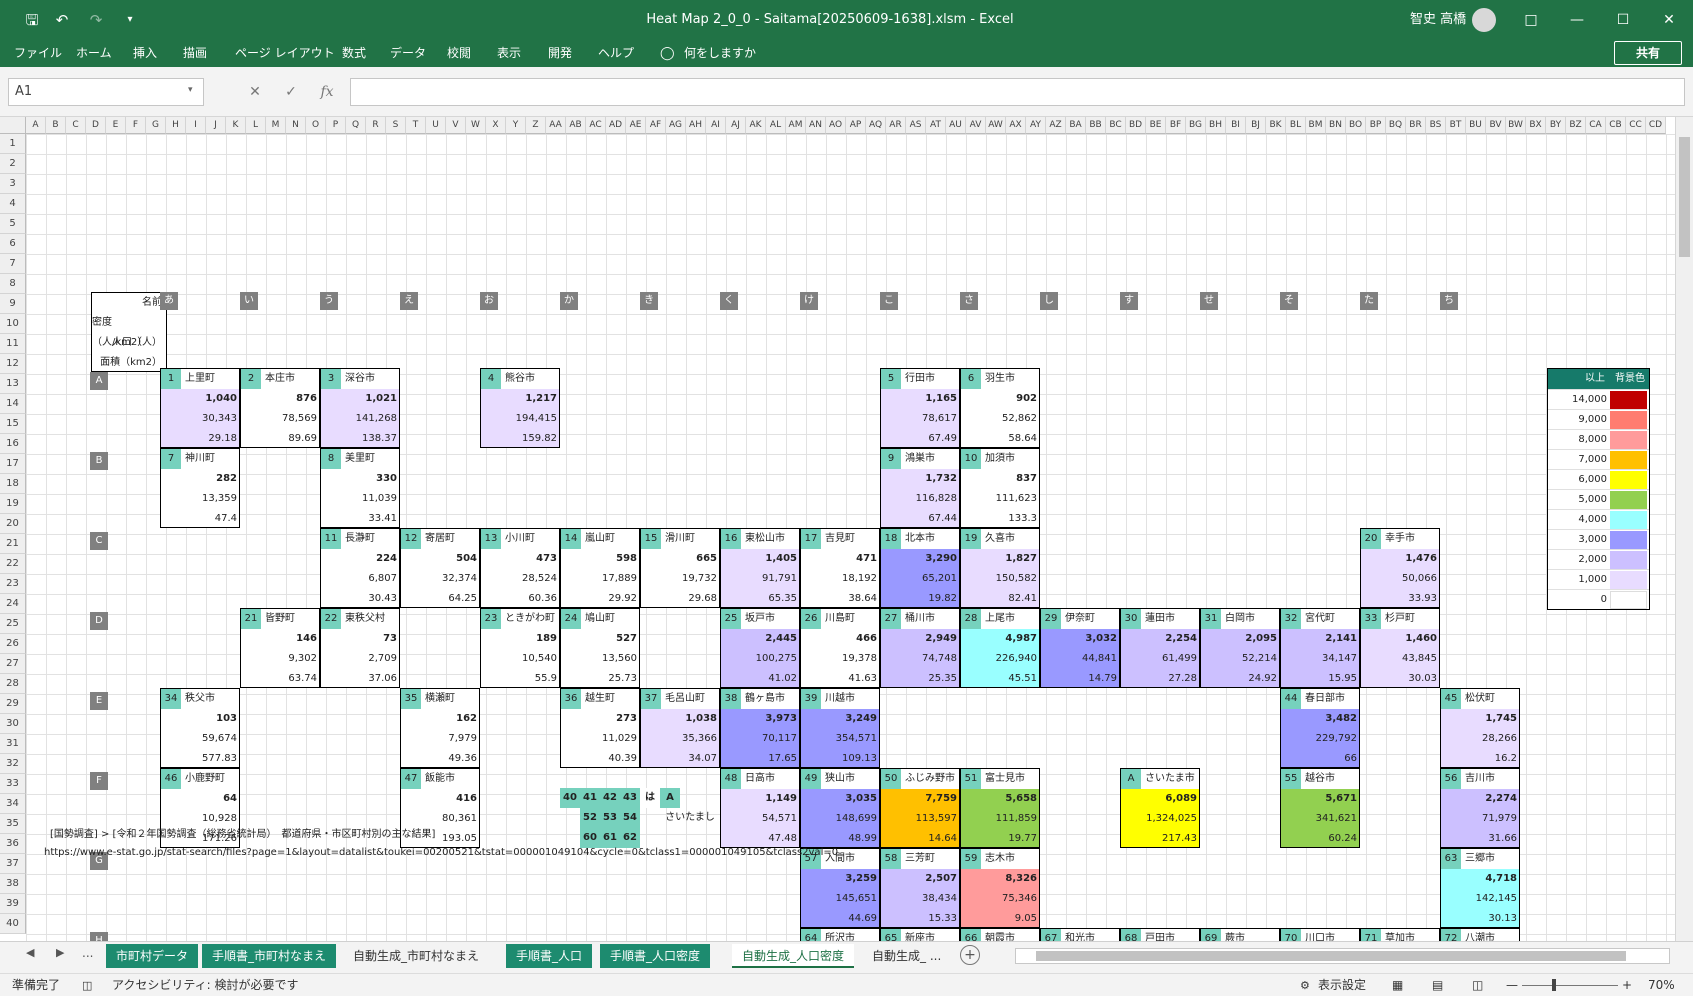  Describe the element at coordinates (1656, 125) in the screenshot. I see `column-header: CD` at that location.